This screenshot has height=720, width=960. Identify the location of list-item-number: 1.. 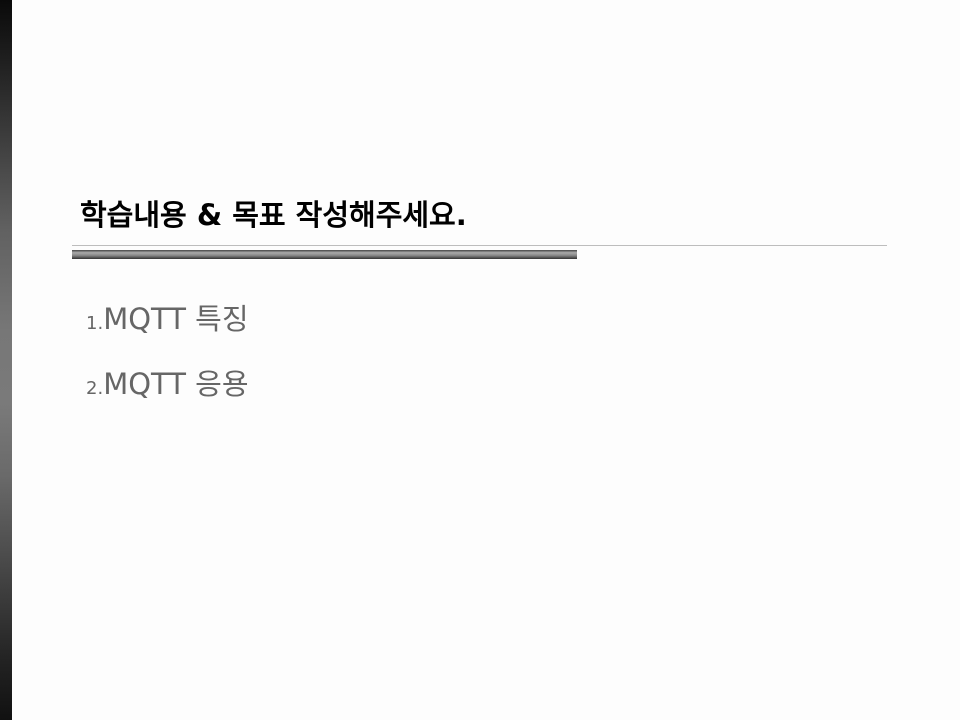
(95, 323).